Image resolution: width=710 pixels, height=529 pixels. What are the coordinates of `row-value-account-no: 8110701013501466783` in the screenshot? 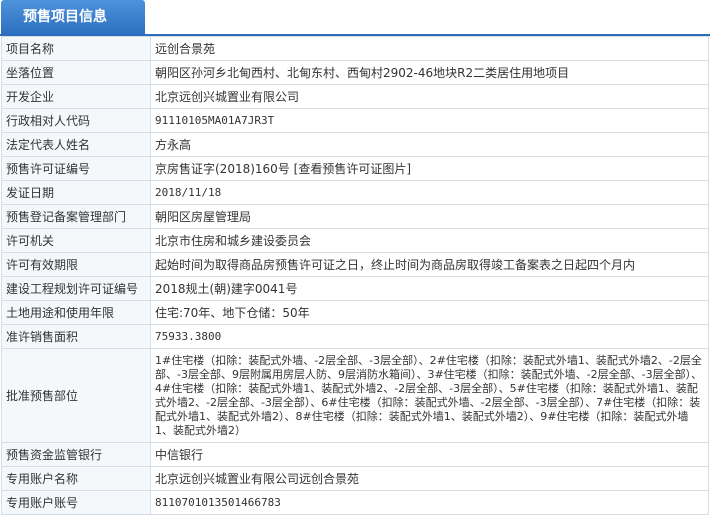 It's located at (429, 502).